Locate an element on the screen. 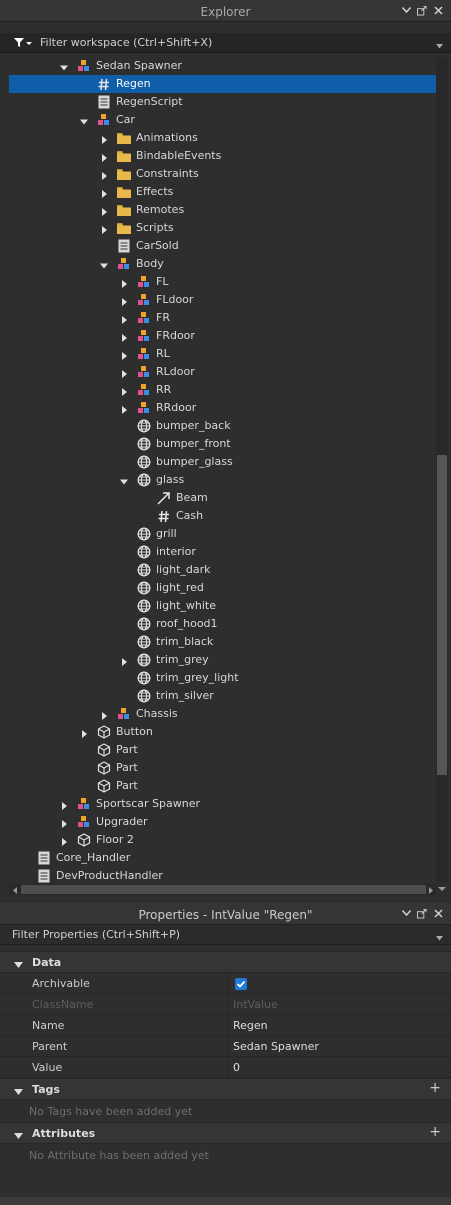 The height and width of the screenshot is (1205, 451). property-value-parent: Sedan Spawner is located at coordinates (276, 1046).